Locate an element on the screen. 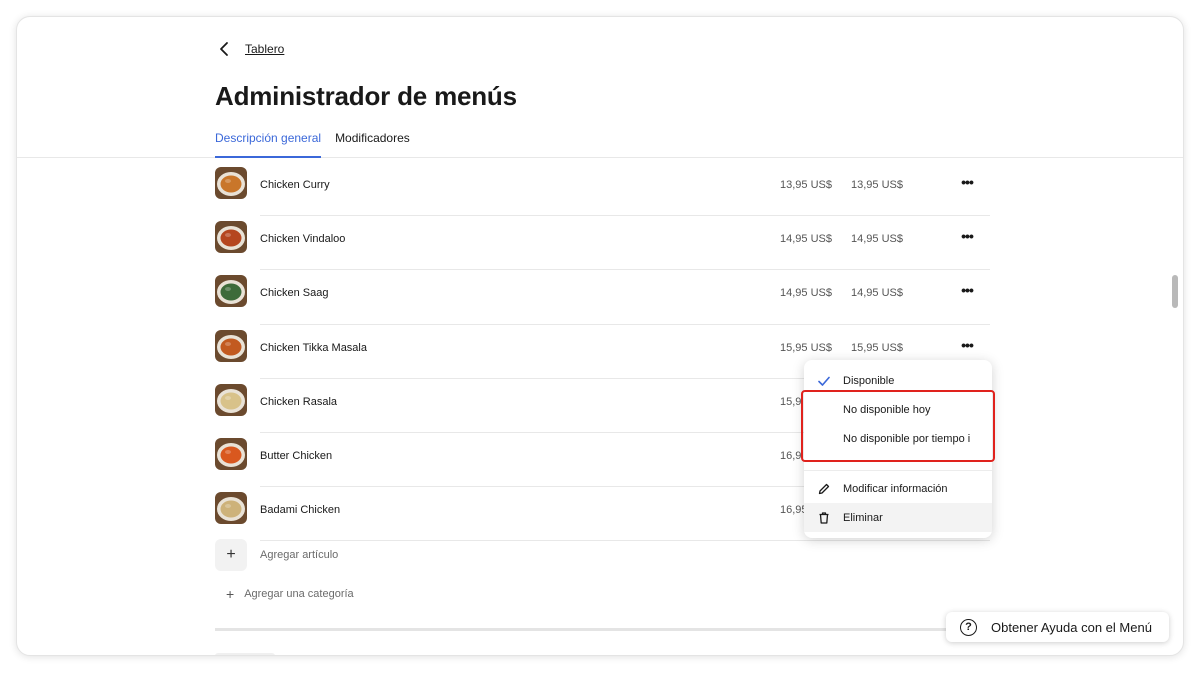  item-price: 15,9 is located at coordinates (791, 401).